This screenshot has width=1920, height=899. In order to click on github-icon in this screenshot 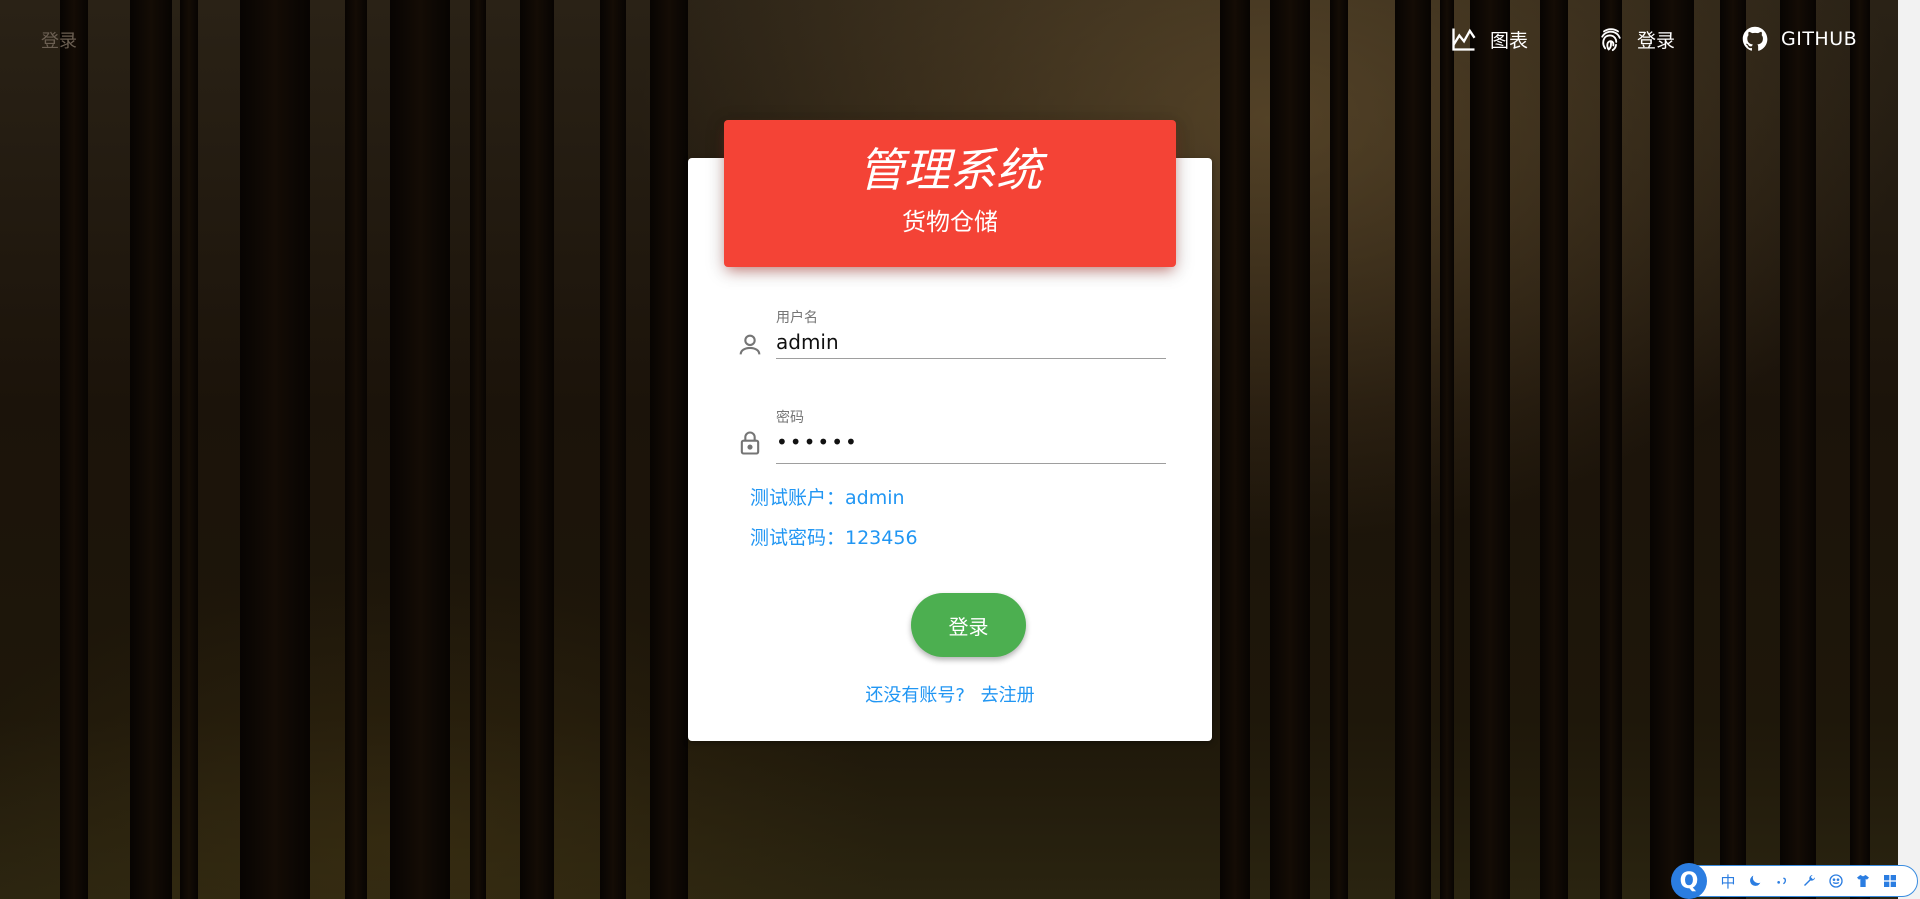, I will do `click(1755, 38)`.